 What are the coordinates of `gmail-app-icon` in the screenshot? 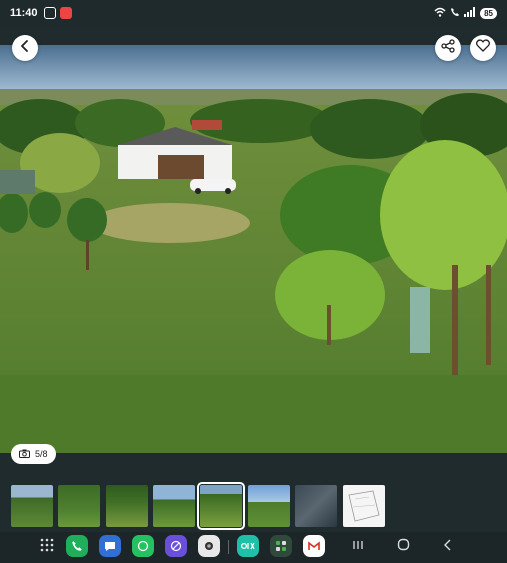 It's located at (314, 546).